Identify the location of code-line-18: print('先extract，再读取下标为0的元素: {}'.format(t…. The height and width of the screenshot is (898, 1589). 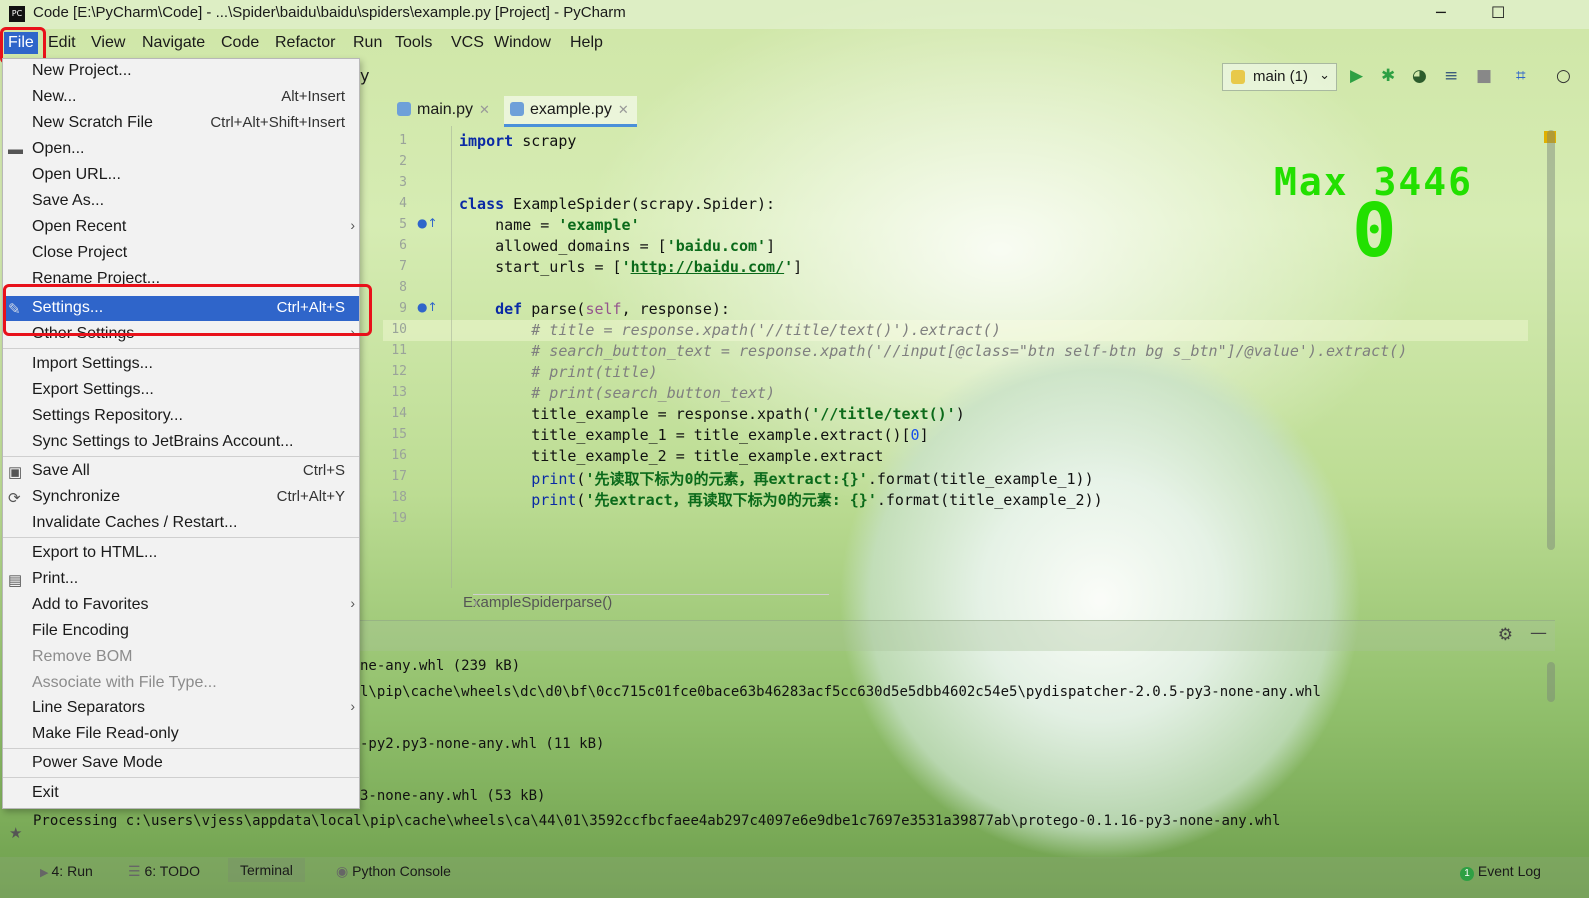
(817, 500).